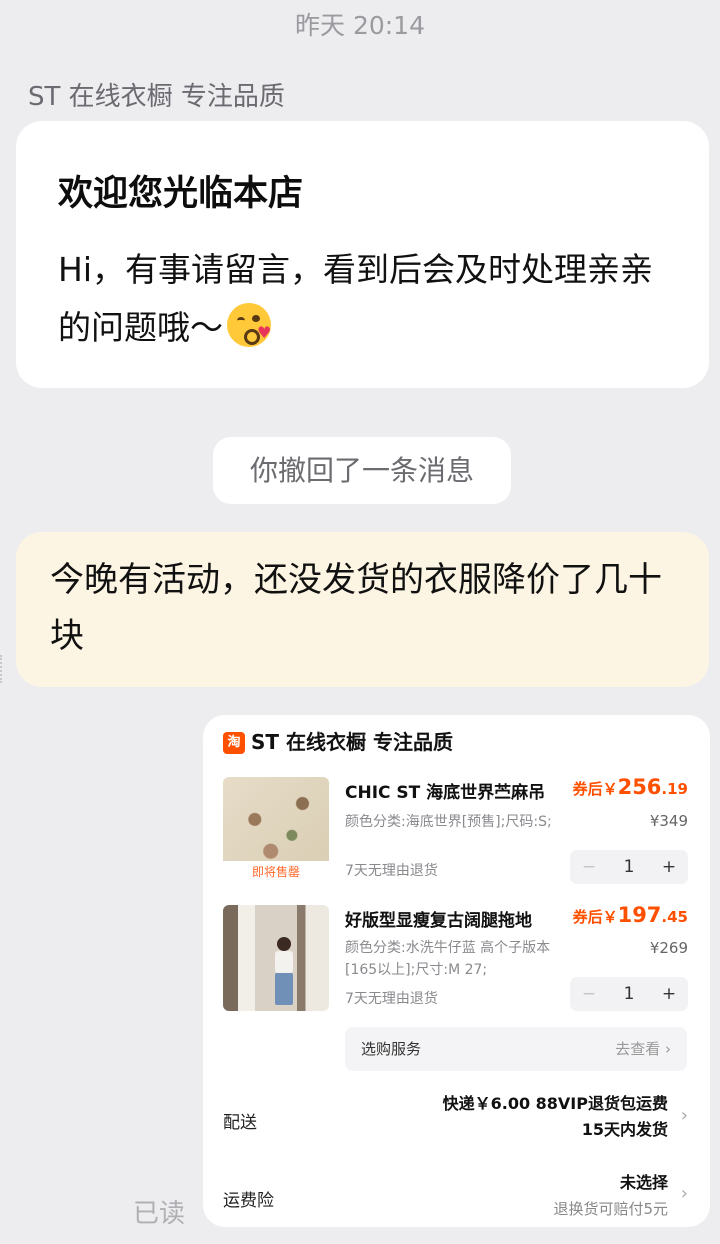  What do you see at coordinates (668, 948) in the screenshot?
I see `original-price: ¥269` at bounding box center [668, 948].